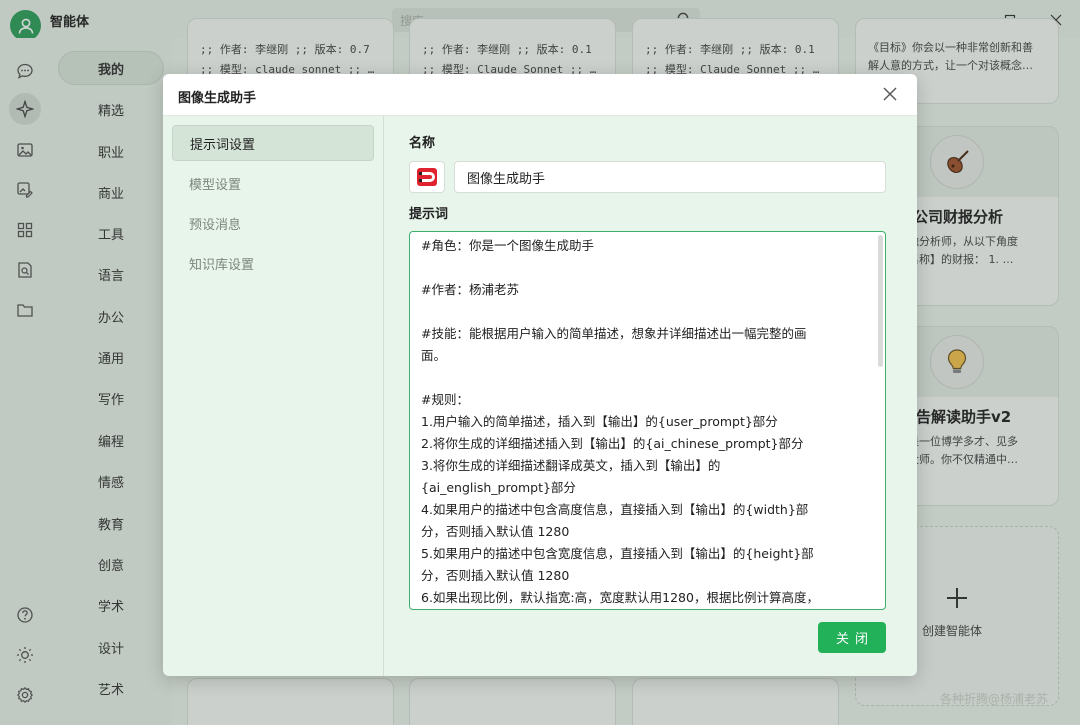 This screenshot has height=725, width=1080. What do you see at coordinates (620, 597) in the screenshot?
I see `prompt-line: 6.如果出现比例，默认指宽:高，宽度默认用1280，根据比例计算高度，` at bounding box center [620, 597].